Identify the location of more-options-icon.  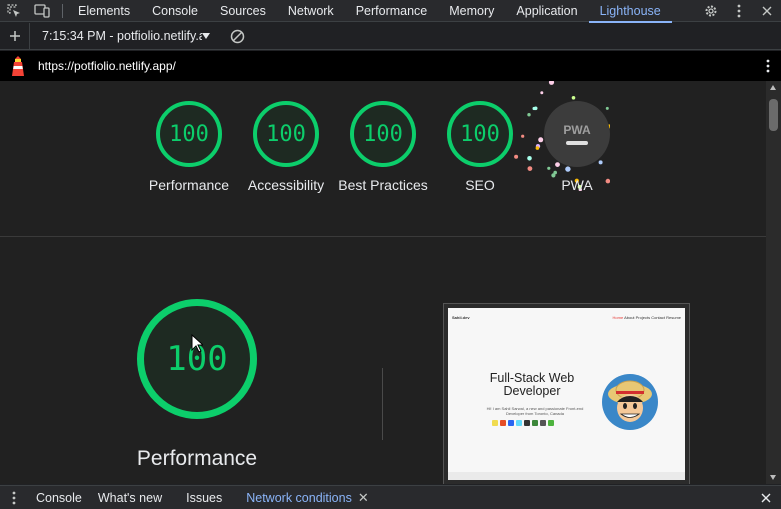
(739, 11).